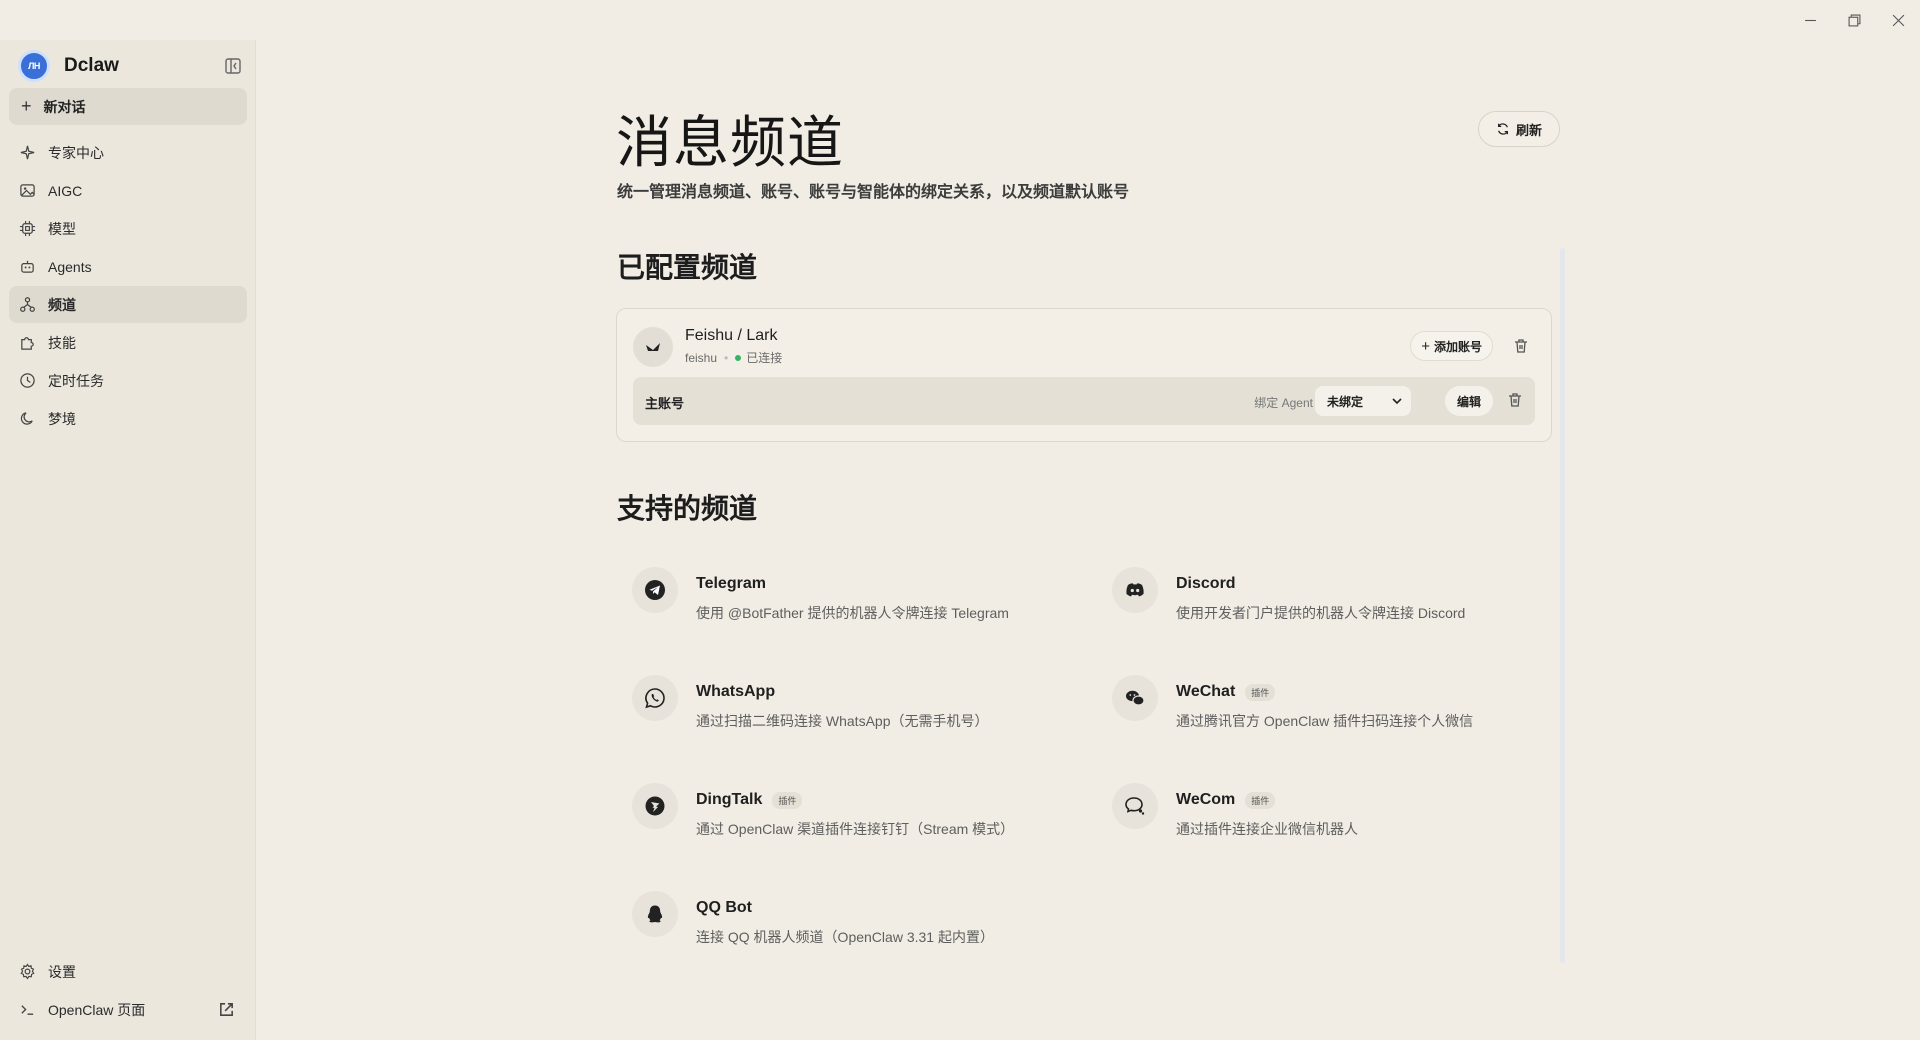 Image resolution: width=1920 pixels, height=1040 pixels. I want to click on channel-description: 通过插件连接企业微信机器人, so click(1267, 829).